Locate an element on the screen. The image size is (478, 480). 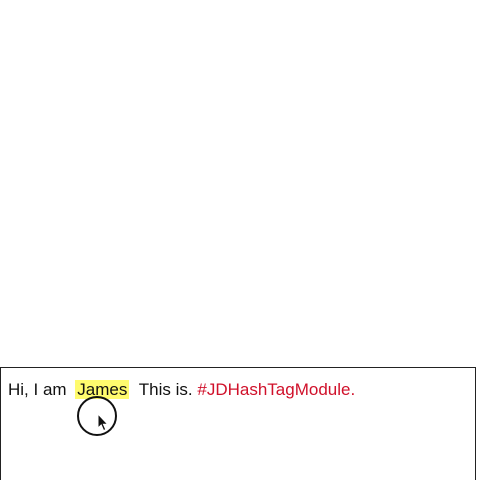
hashtag-link: #JDHashTagModule. is located at coordinates (276, 389).